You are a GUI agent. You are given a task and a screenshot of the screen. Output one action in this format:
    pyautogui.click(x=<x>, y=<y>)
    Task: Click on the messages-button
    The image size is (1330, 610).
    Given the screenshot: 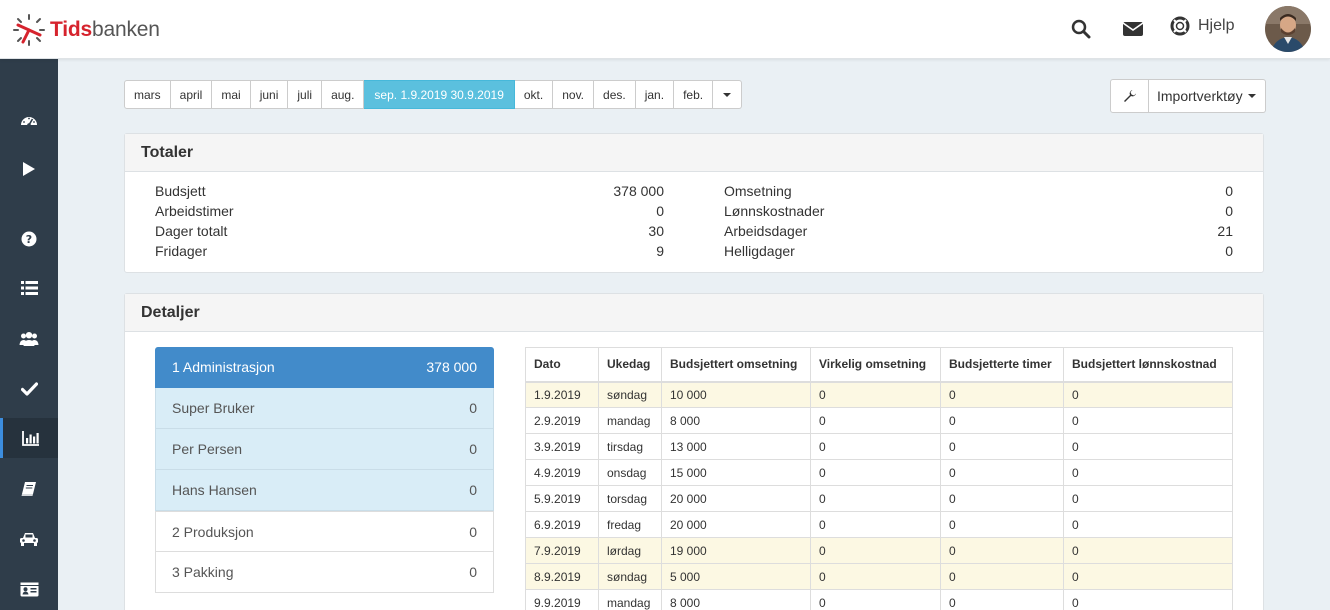 What is the action you would take?
    pyautogui.click(x=1133, y=29)
    